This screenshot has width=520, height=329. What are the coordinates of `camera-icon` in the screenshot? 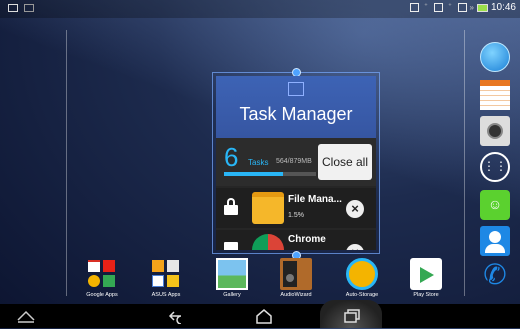 It's located at (495, 131).